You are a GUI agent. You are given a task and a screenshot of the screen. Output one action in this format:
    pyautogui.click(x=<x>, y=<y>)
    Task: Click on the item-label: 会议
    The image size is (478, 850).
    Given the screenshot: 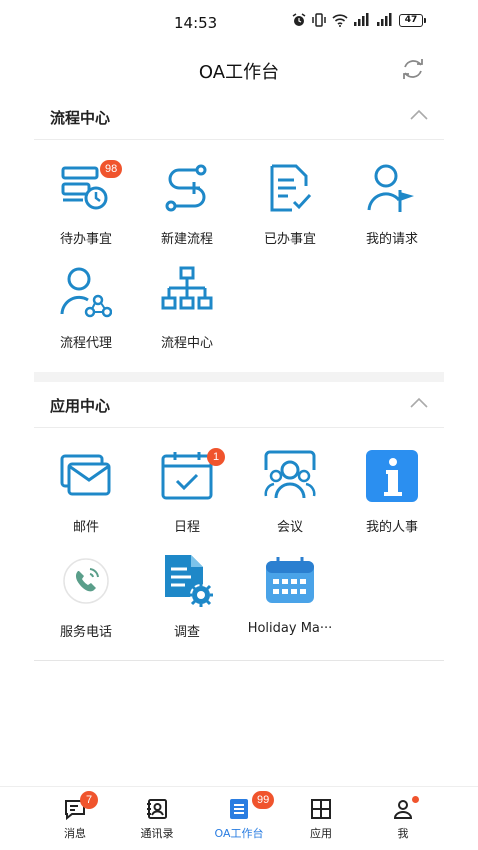 What is the action you would take?
    pyautogui.click(x=289, y=527)
    